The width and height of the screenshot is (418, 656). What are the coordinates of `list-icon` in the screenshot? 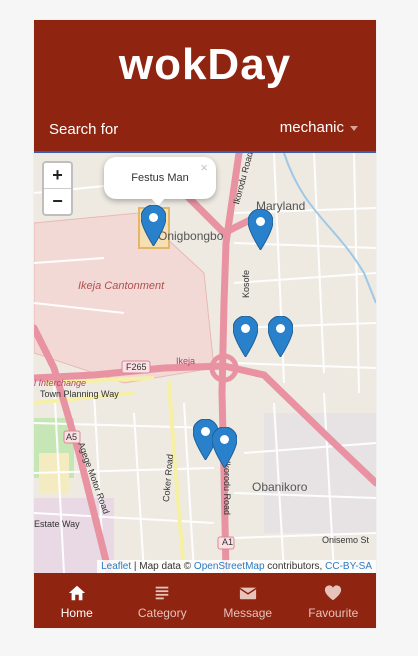 It's located at (162, 593).